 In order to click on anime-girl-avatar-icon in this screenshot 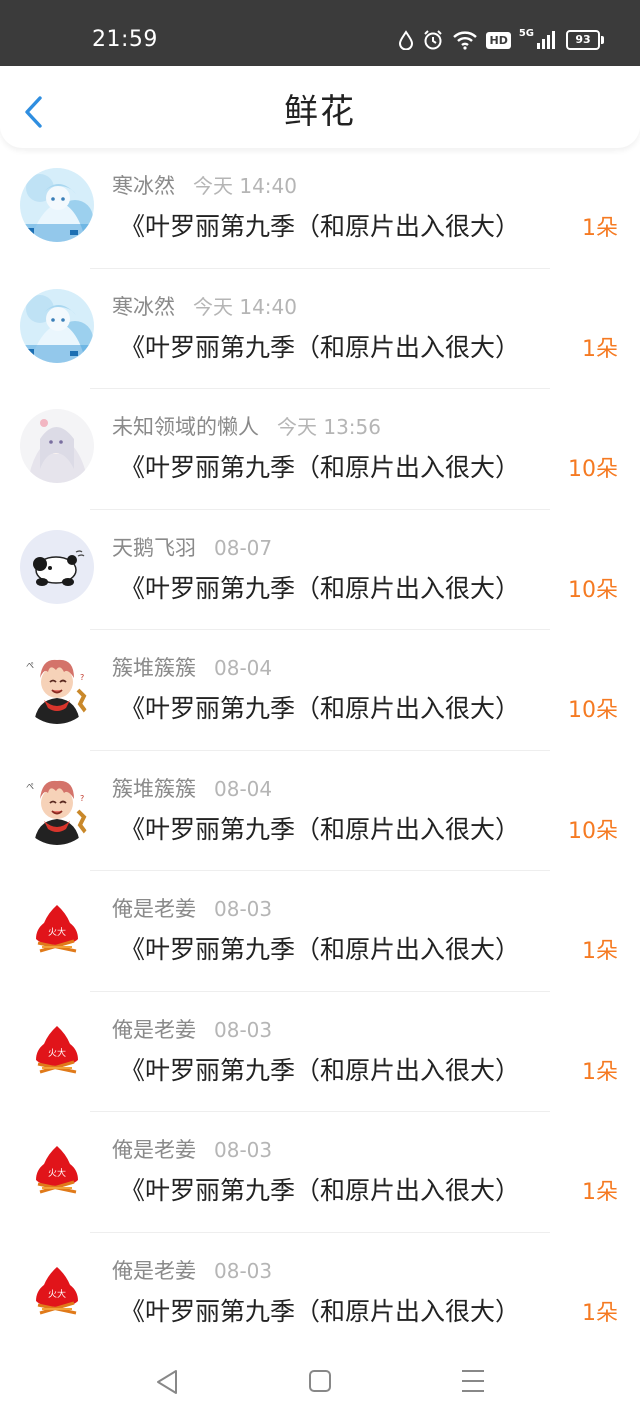, I will do `click(57, 446)`.